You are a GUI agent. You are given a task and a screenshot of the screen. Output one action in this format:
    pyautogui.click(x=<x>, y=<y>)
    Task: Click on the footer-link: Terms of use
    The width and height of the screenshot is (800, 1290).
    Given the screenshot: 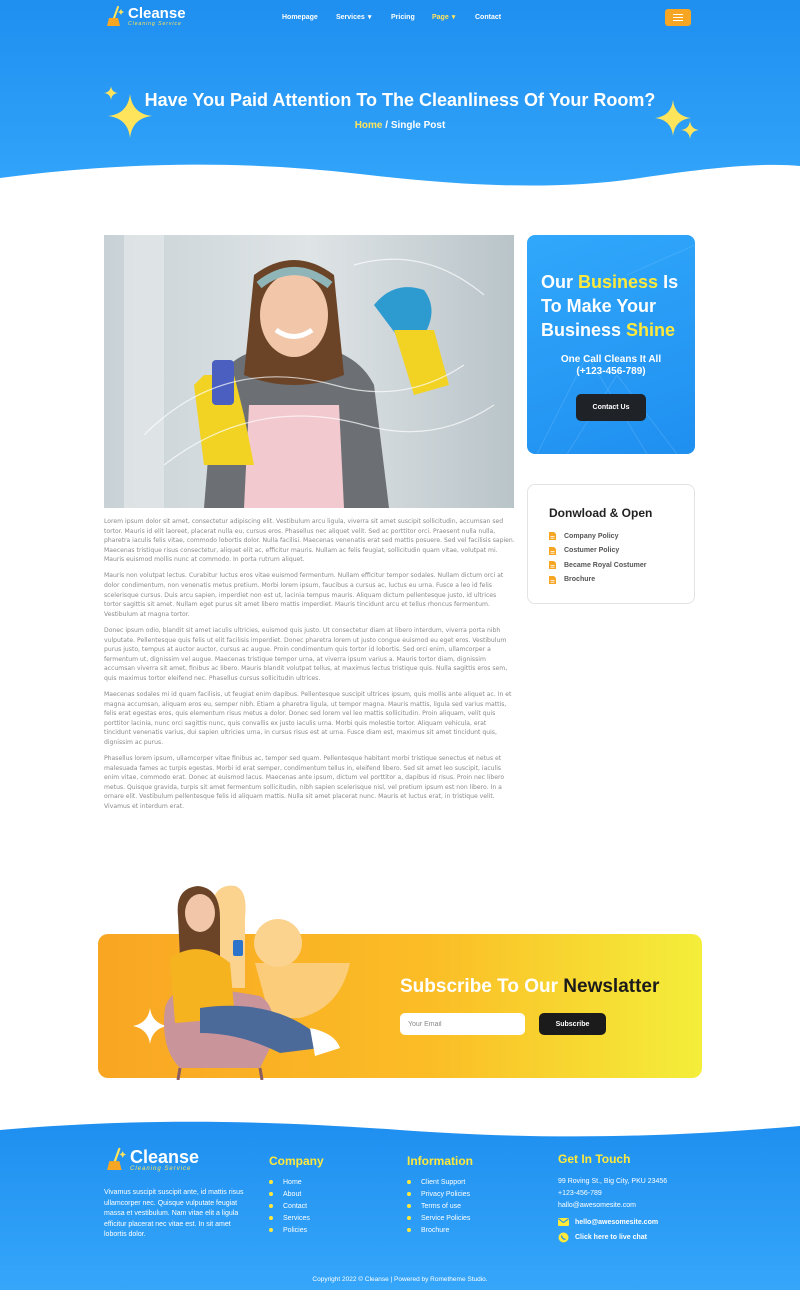 What is the action you would take?
    pyautogui.click(x=438, y=1206)
    